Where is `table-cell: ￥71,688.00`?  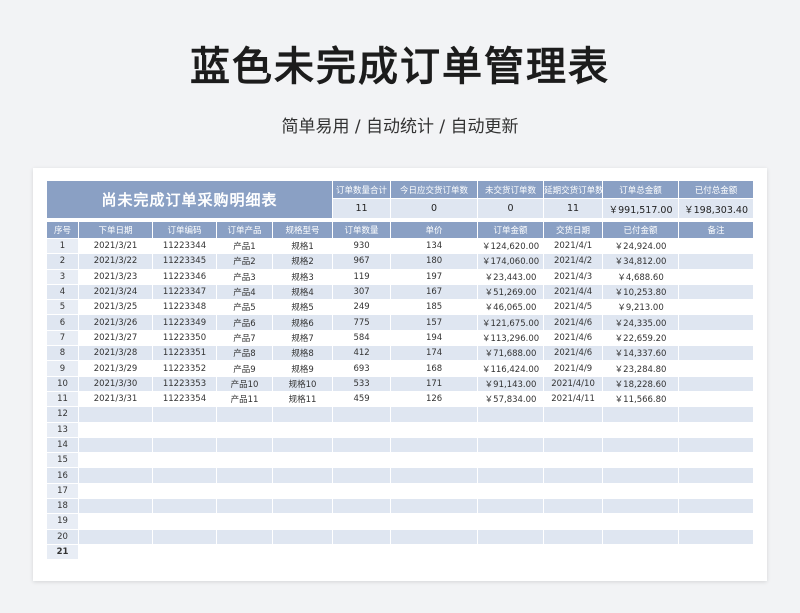 table-cell: ￥71,688.00 is located at coordinates (511, 353).